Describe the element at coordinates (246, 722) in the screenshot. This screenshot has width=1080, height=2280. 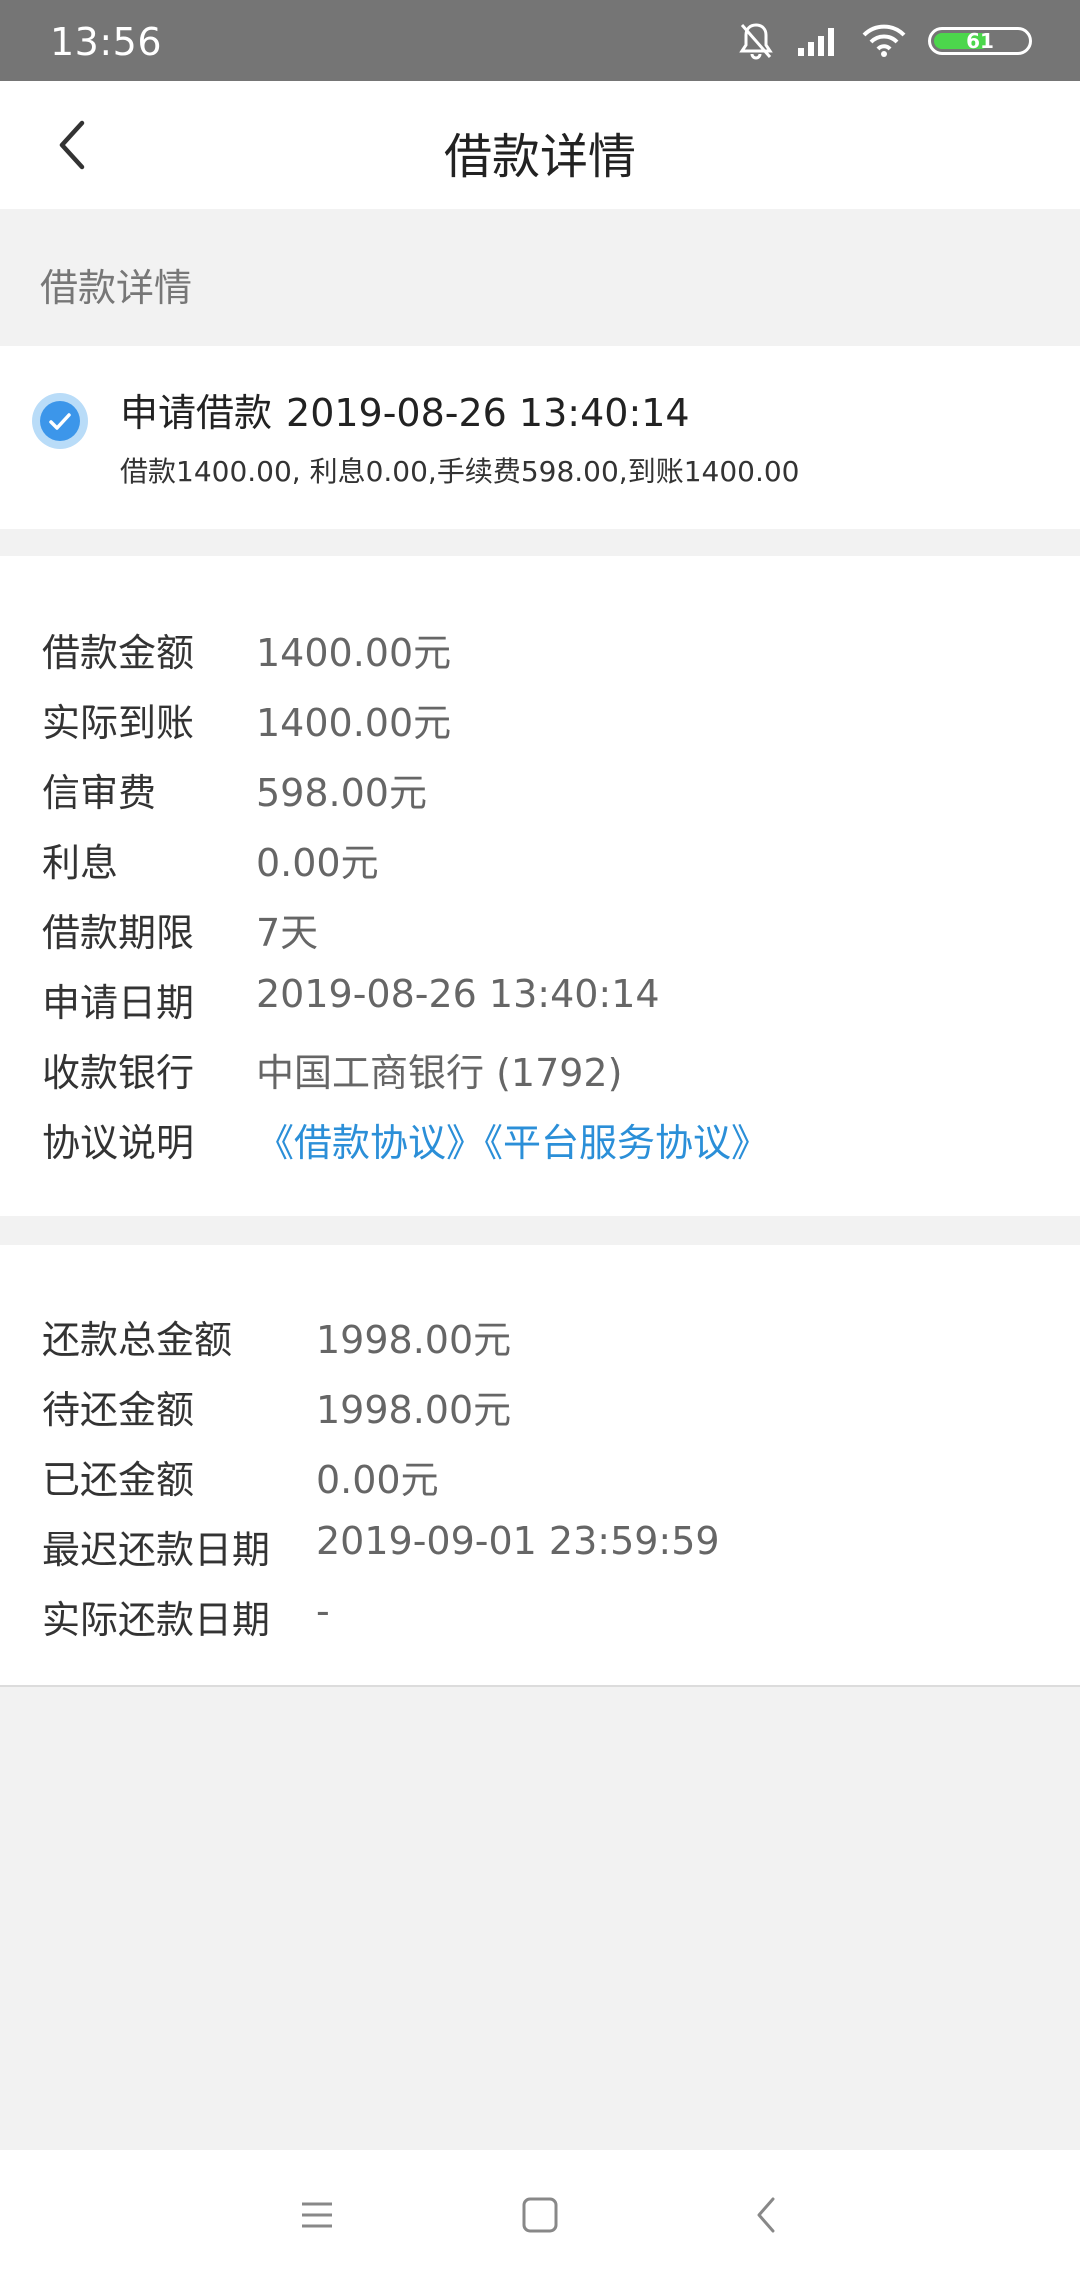
I see `detail-row: 实际到账 1400.00元` at that location.